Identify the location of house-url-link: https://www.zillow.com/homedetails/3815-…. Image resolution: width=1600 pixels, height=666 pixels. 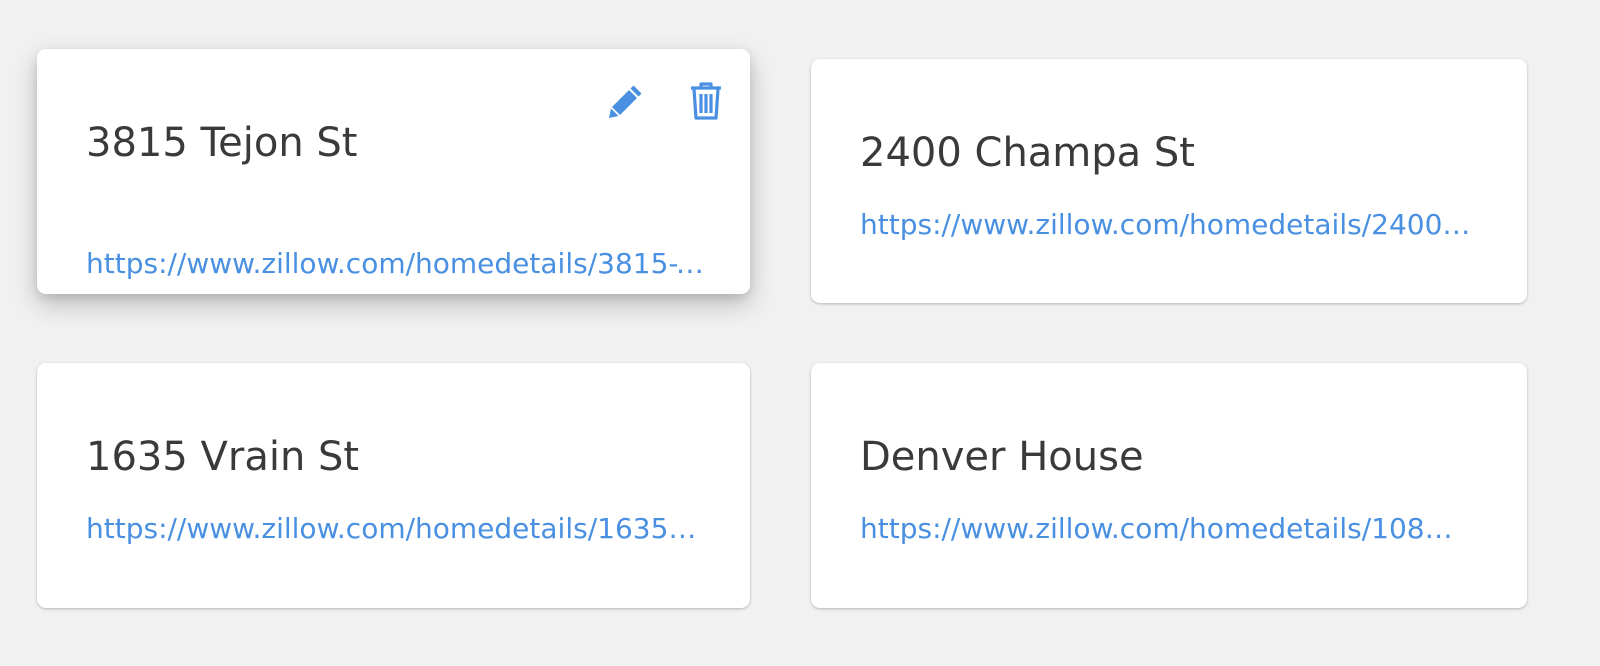
(395, 264).